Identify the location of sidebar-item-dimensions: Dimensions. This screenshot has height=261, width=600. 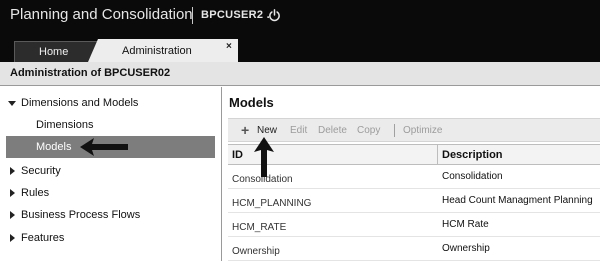
(110, 125).